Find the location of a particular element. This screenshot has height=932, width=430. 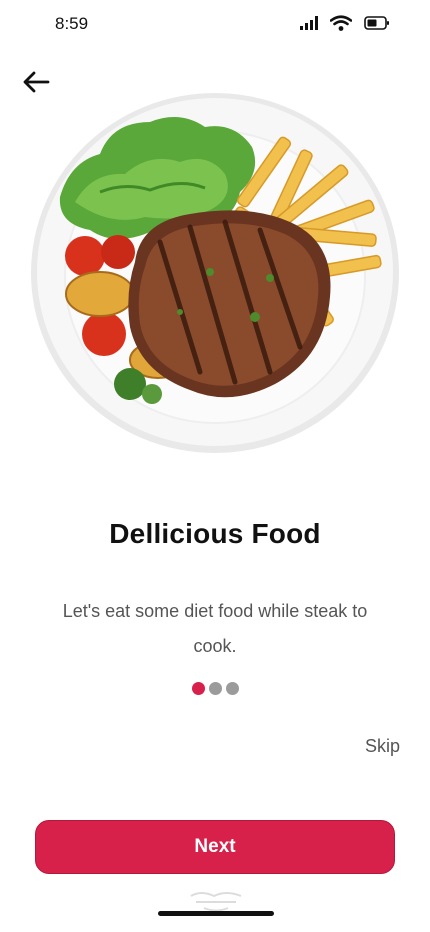

battery-icon is located at coordinates (376, 23).